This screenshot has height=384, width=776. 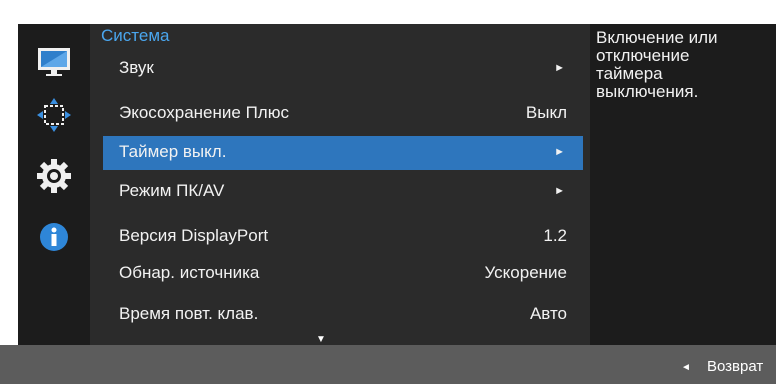 I want to click on return-arrow-icon: ◄, so click(x=686, y=367).